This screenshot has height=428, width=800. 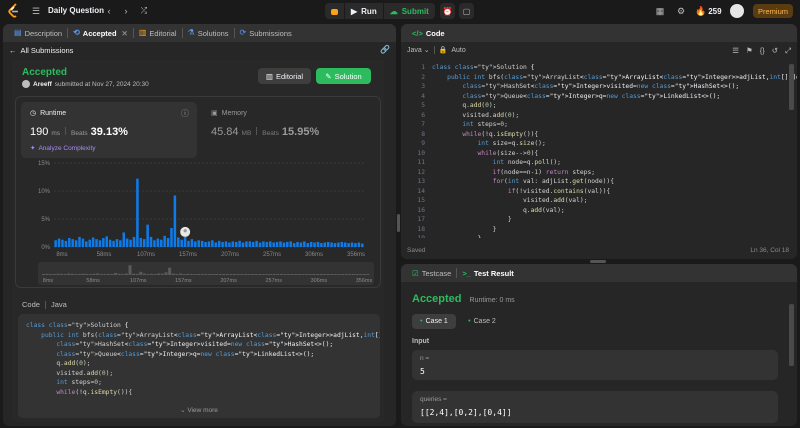 What do you see at coordinates (447, 11) in the screenshot?
I see `alarm-clock-icon: ⏰` at bounding box center [447, 11].